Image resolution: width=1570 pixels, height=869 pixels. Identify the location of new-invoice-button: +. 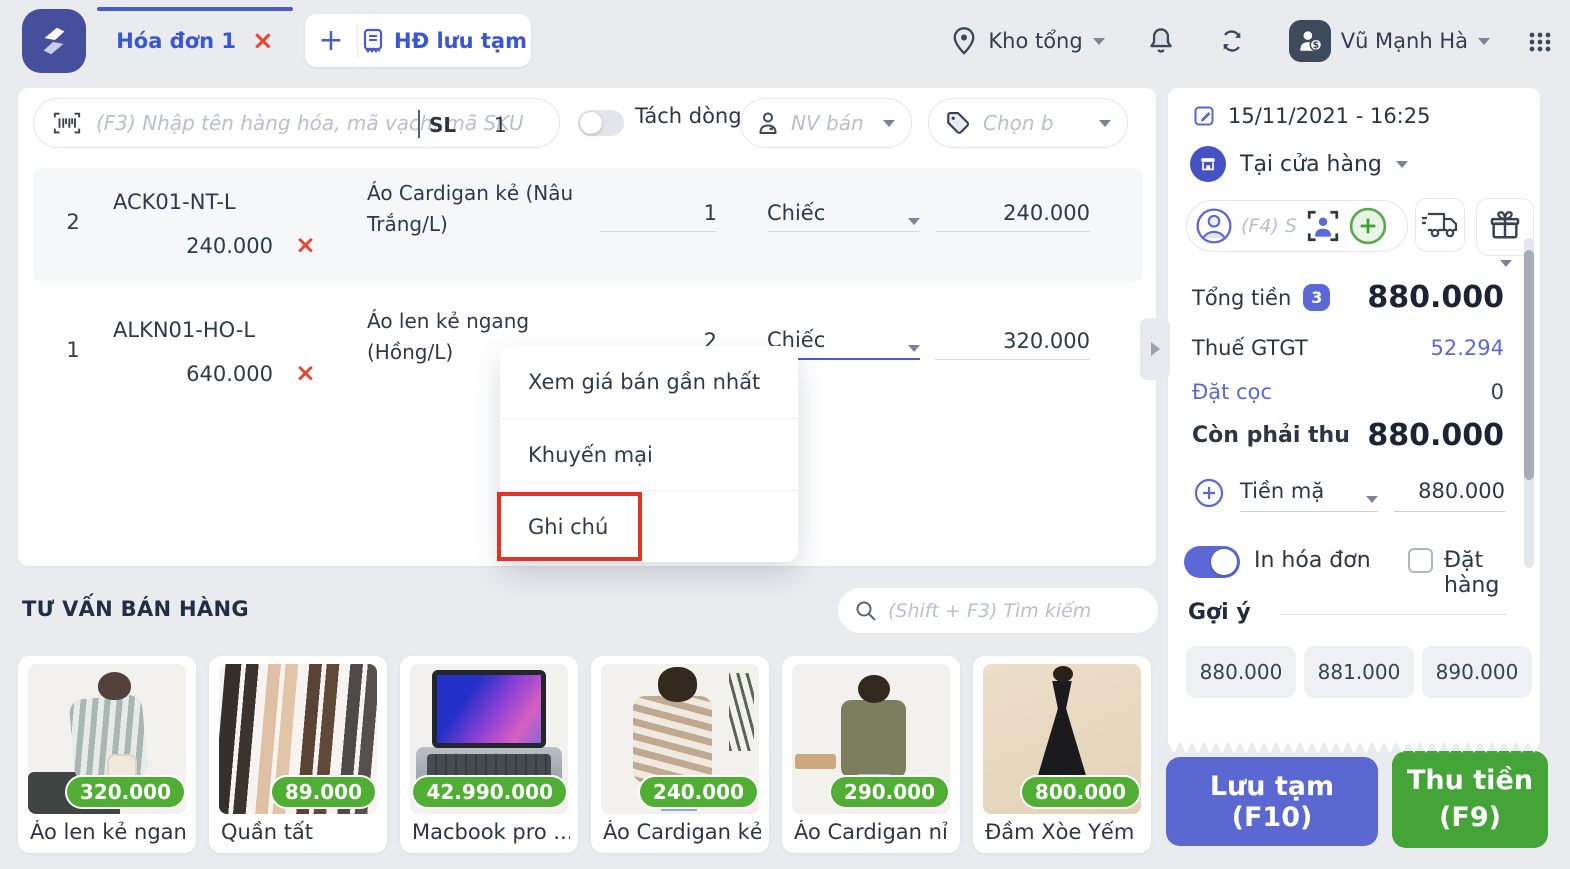
(331, 40).